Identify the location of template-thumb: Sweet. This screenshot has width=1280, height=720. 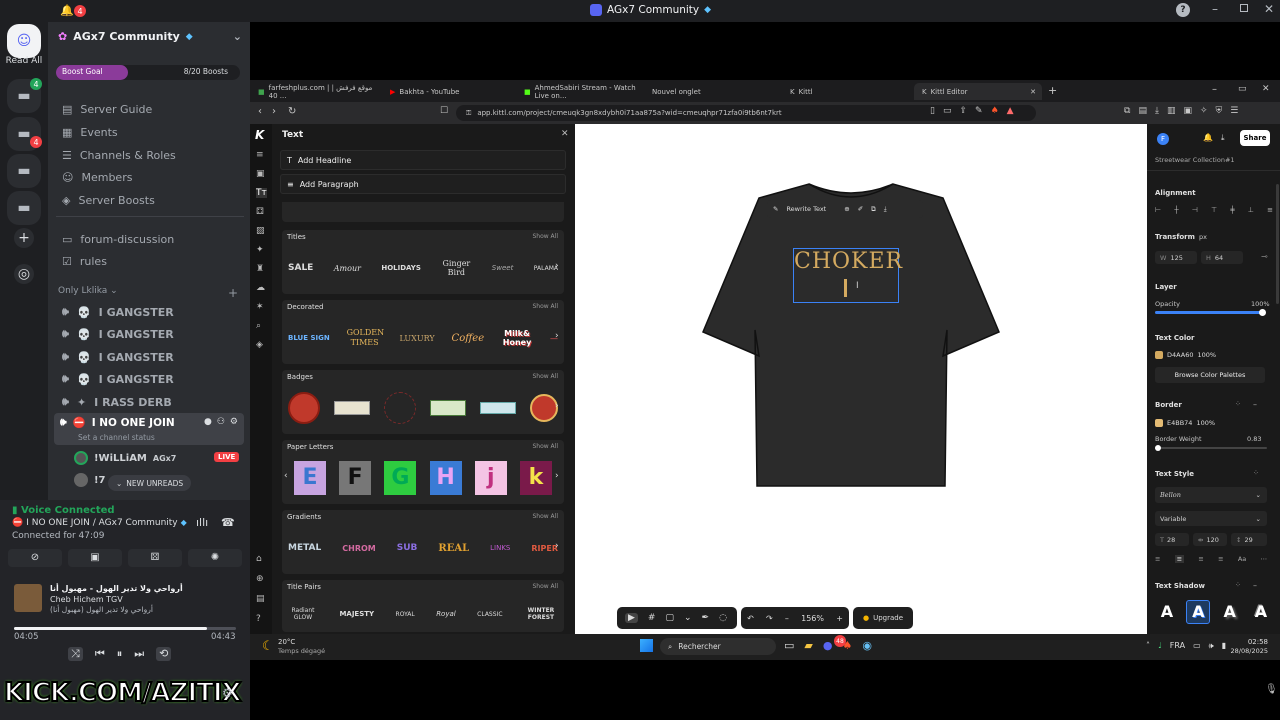
(503, 268).